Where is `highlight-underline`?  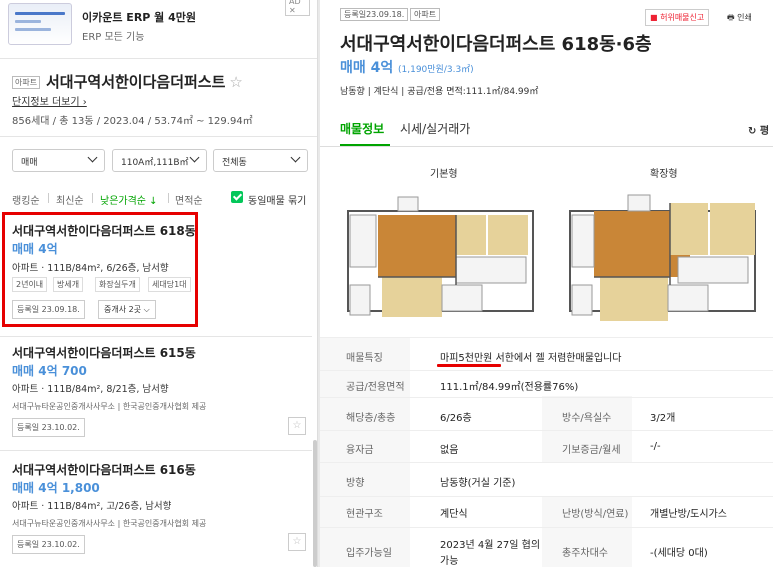 highlight-underline is located at coordinates (469, 365).